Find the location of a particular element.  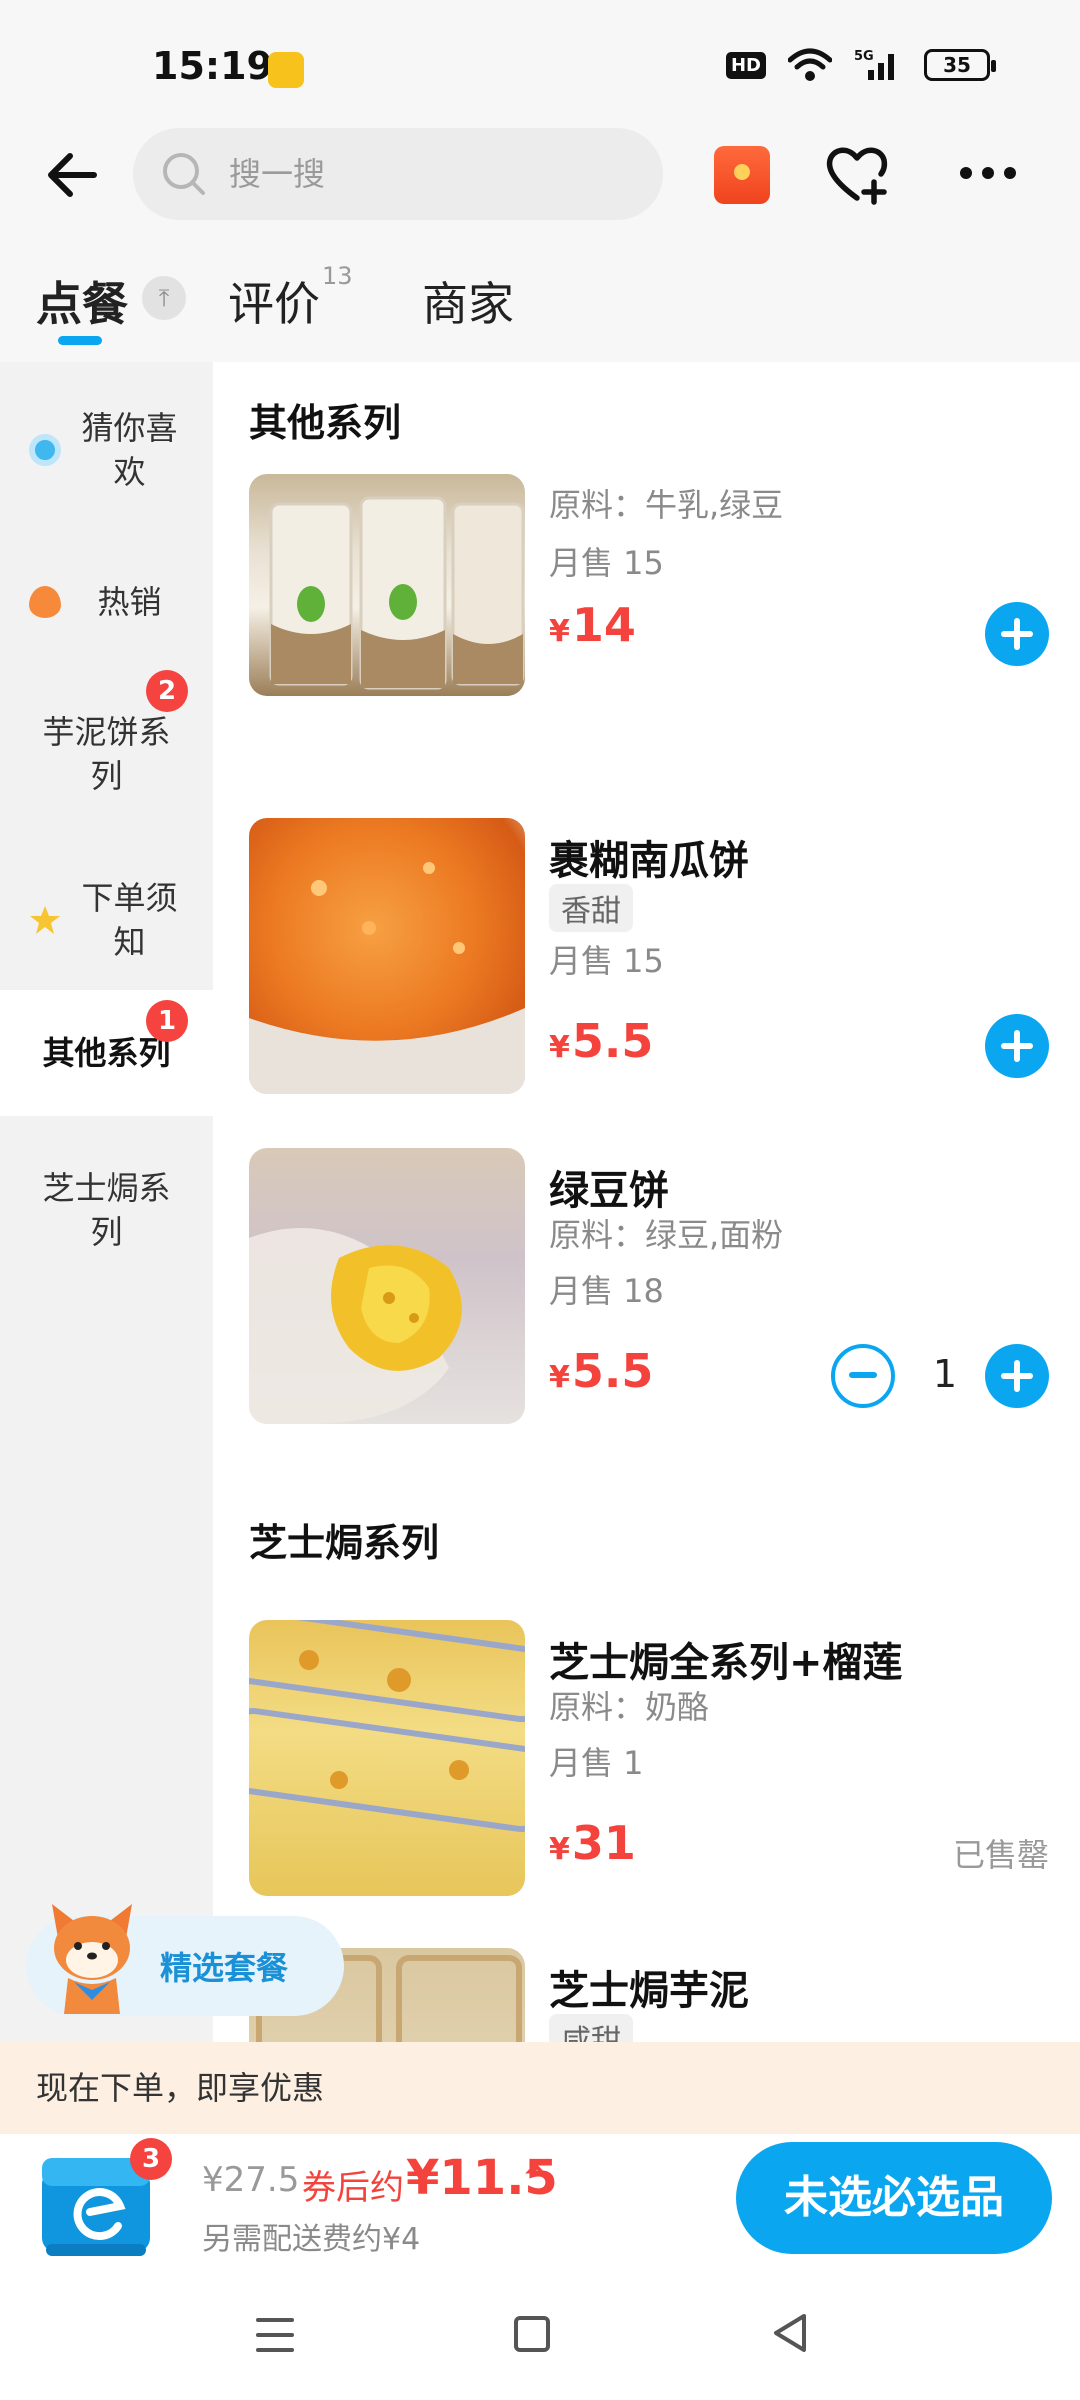

product-ingredients: 原料：奶酪 is located at coordinates (629, 1707).